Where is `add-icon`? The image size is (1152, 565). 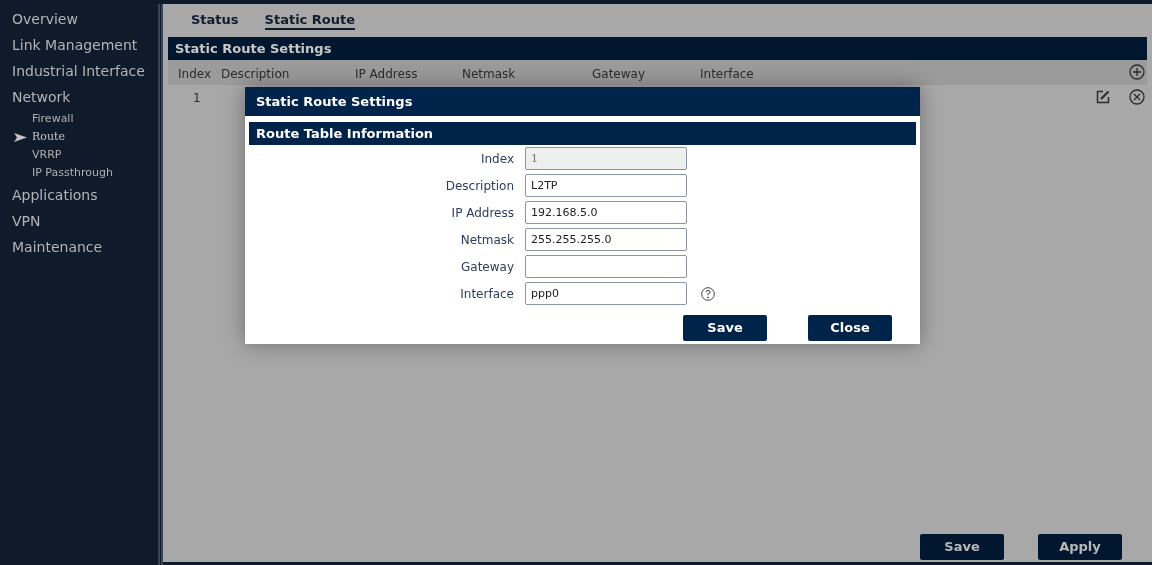 add-icon is located at coordinates (1137, 72).